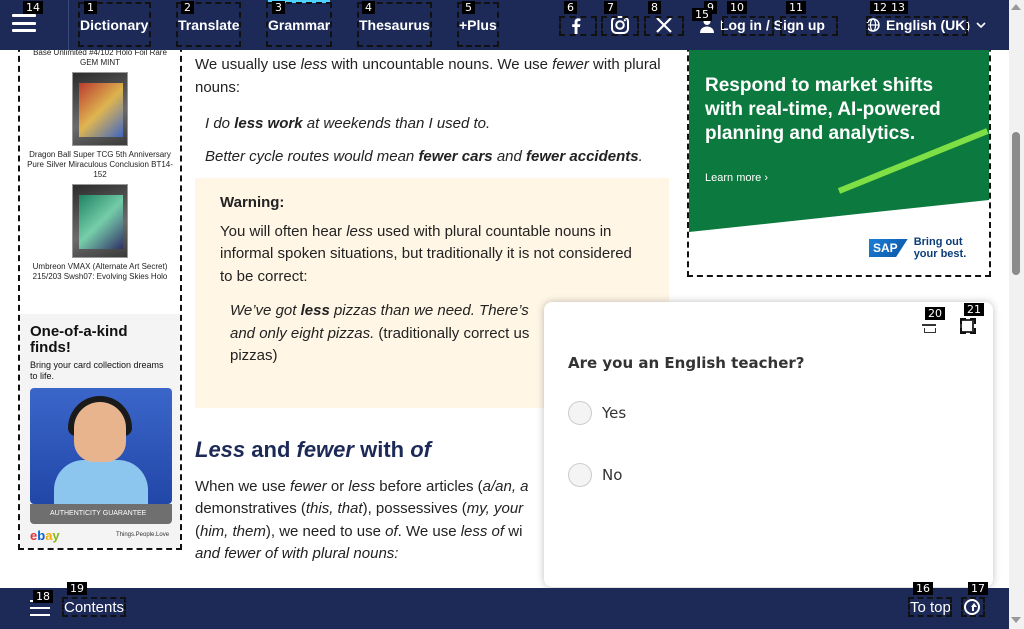  I want to click on to-top-button: To top, so click(930, 608).